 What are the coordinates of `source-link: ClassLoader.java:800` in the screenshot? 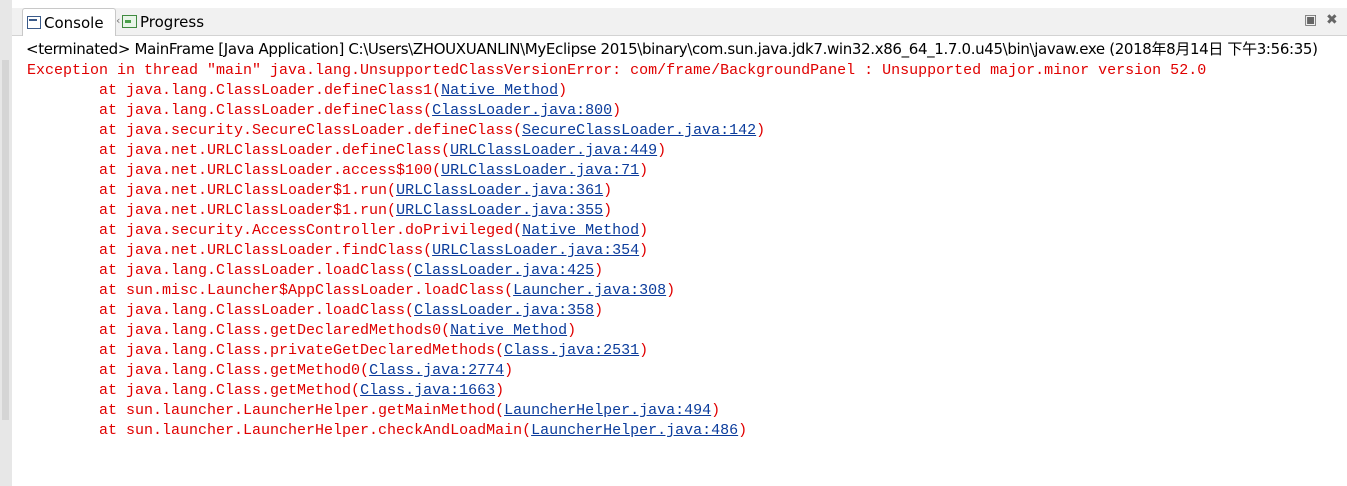 It's located at (522, 110).